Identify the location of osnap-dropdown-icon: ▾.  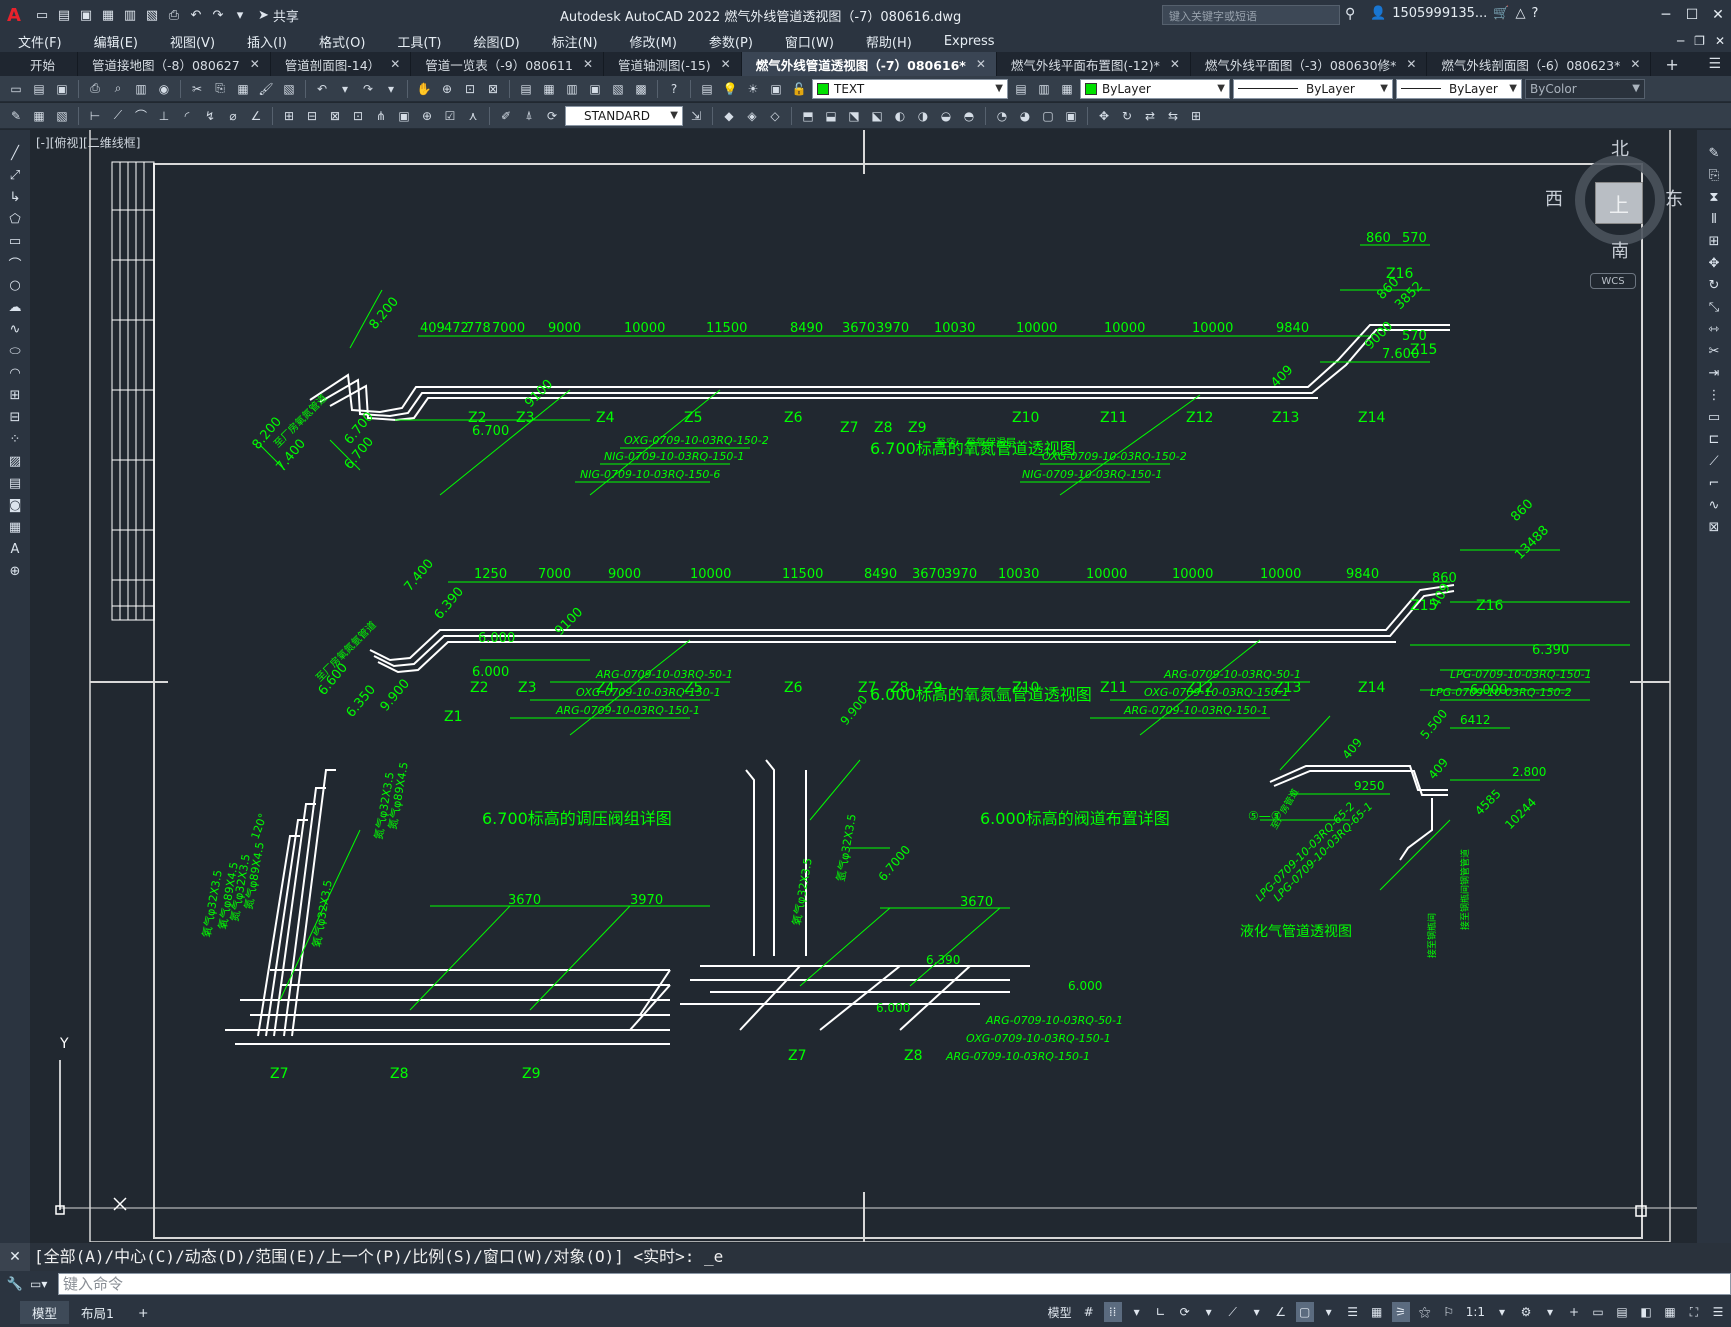
(1329, 1312).